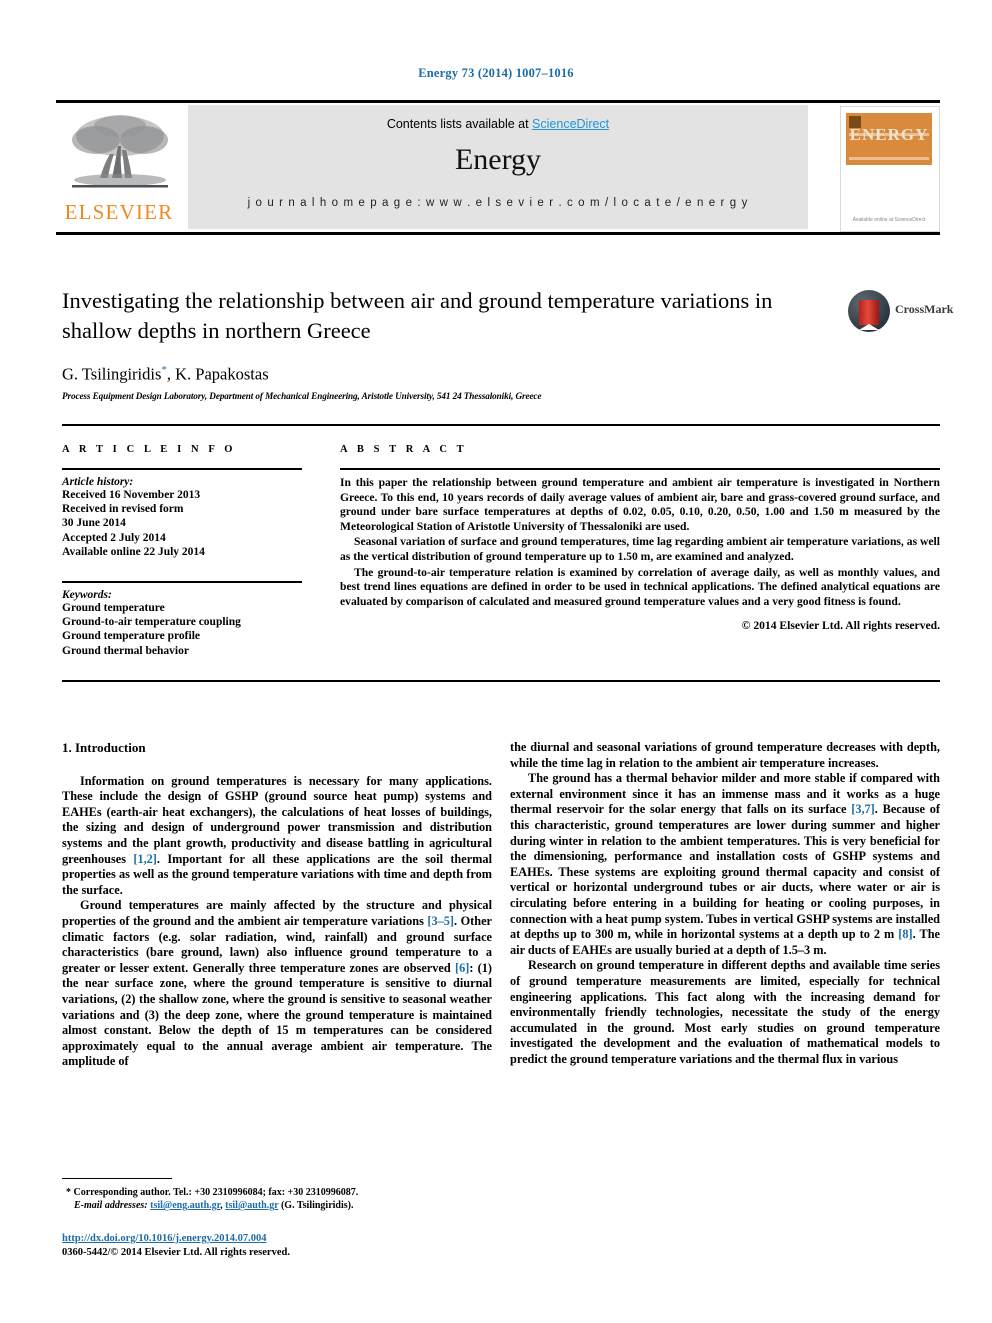 This screenshot has width=992, height=1323. I want to click on keyword-item: Ground temperature profile, so click(131, 636).